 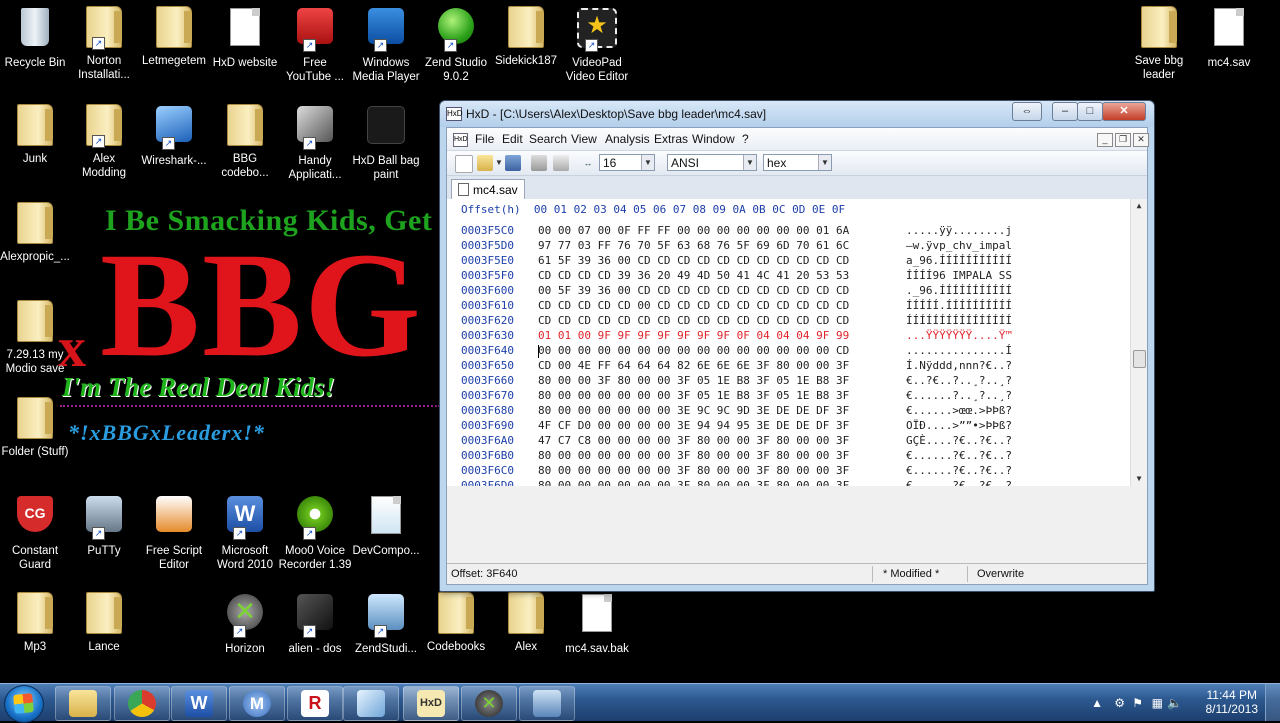 I want to click on mdi-restore-button: ❐, so click(x=1123, y=140).